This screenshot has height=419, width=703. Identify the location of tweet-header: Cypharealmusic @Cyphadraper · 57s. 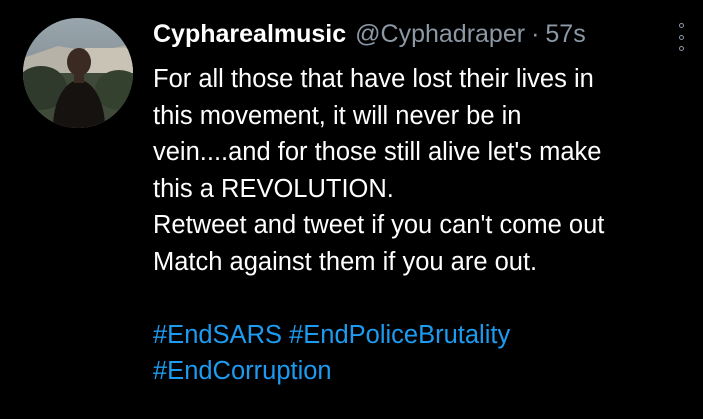
(423, 34).